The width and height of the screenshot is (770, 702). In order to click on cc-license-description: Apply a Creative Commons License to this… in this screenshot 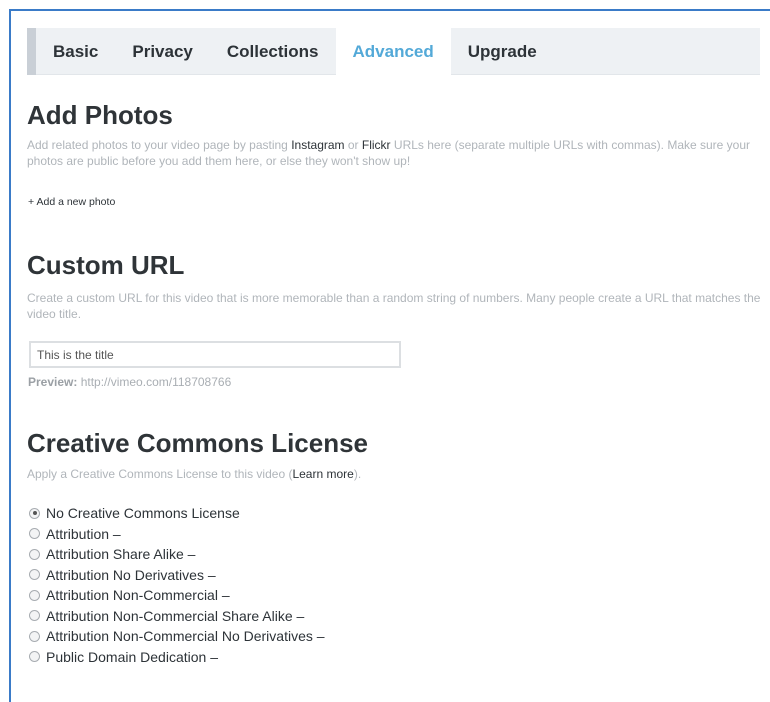, I will do `click(394, 474)`.